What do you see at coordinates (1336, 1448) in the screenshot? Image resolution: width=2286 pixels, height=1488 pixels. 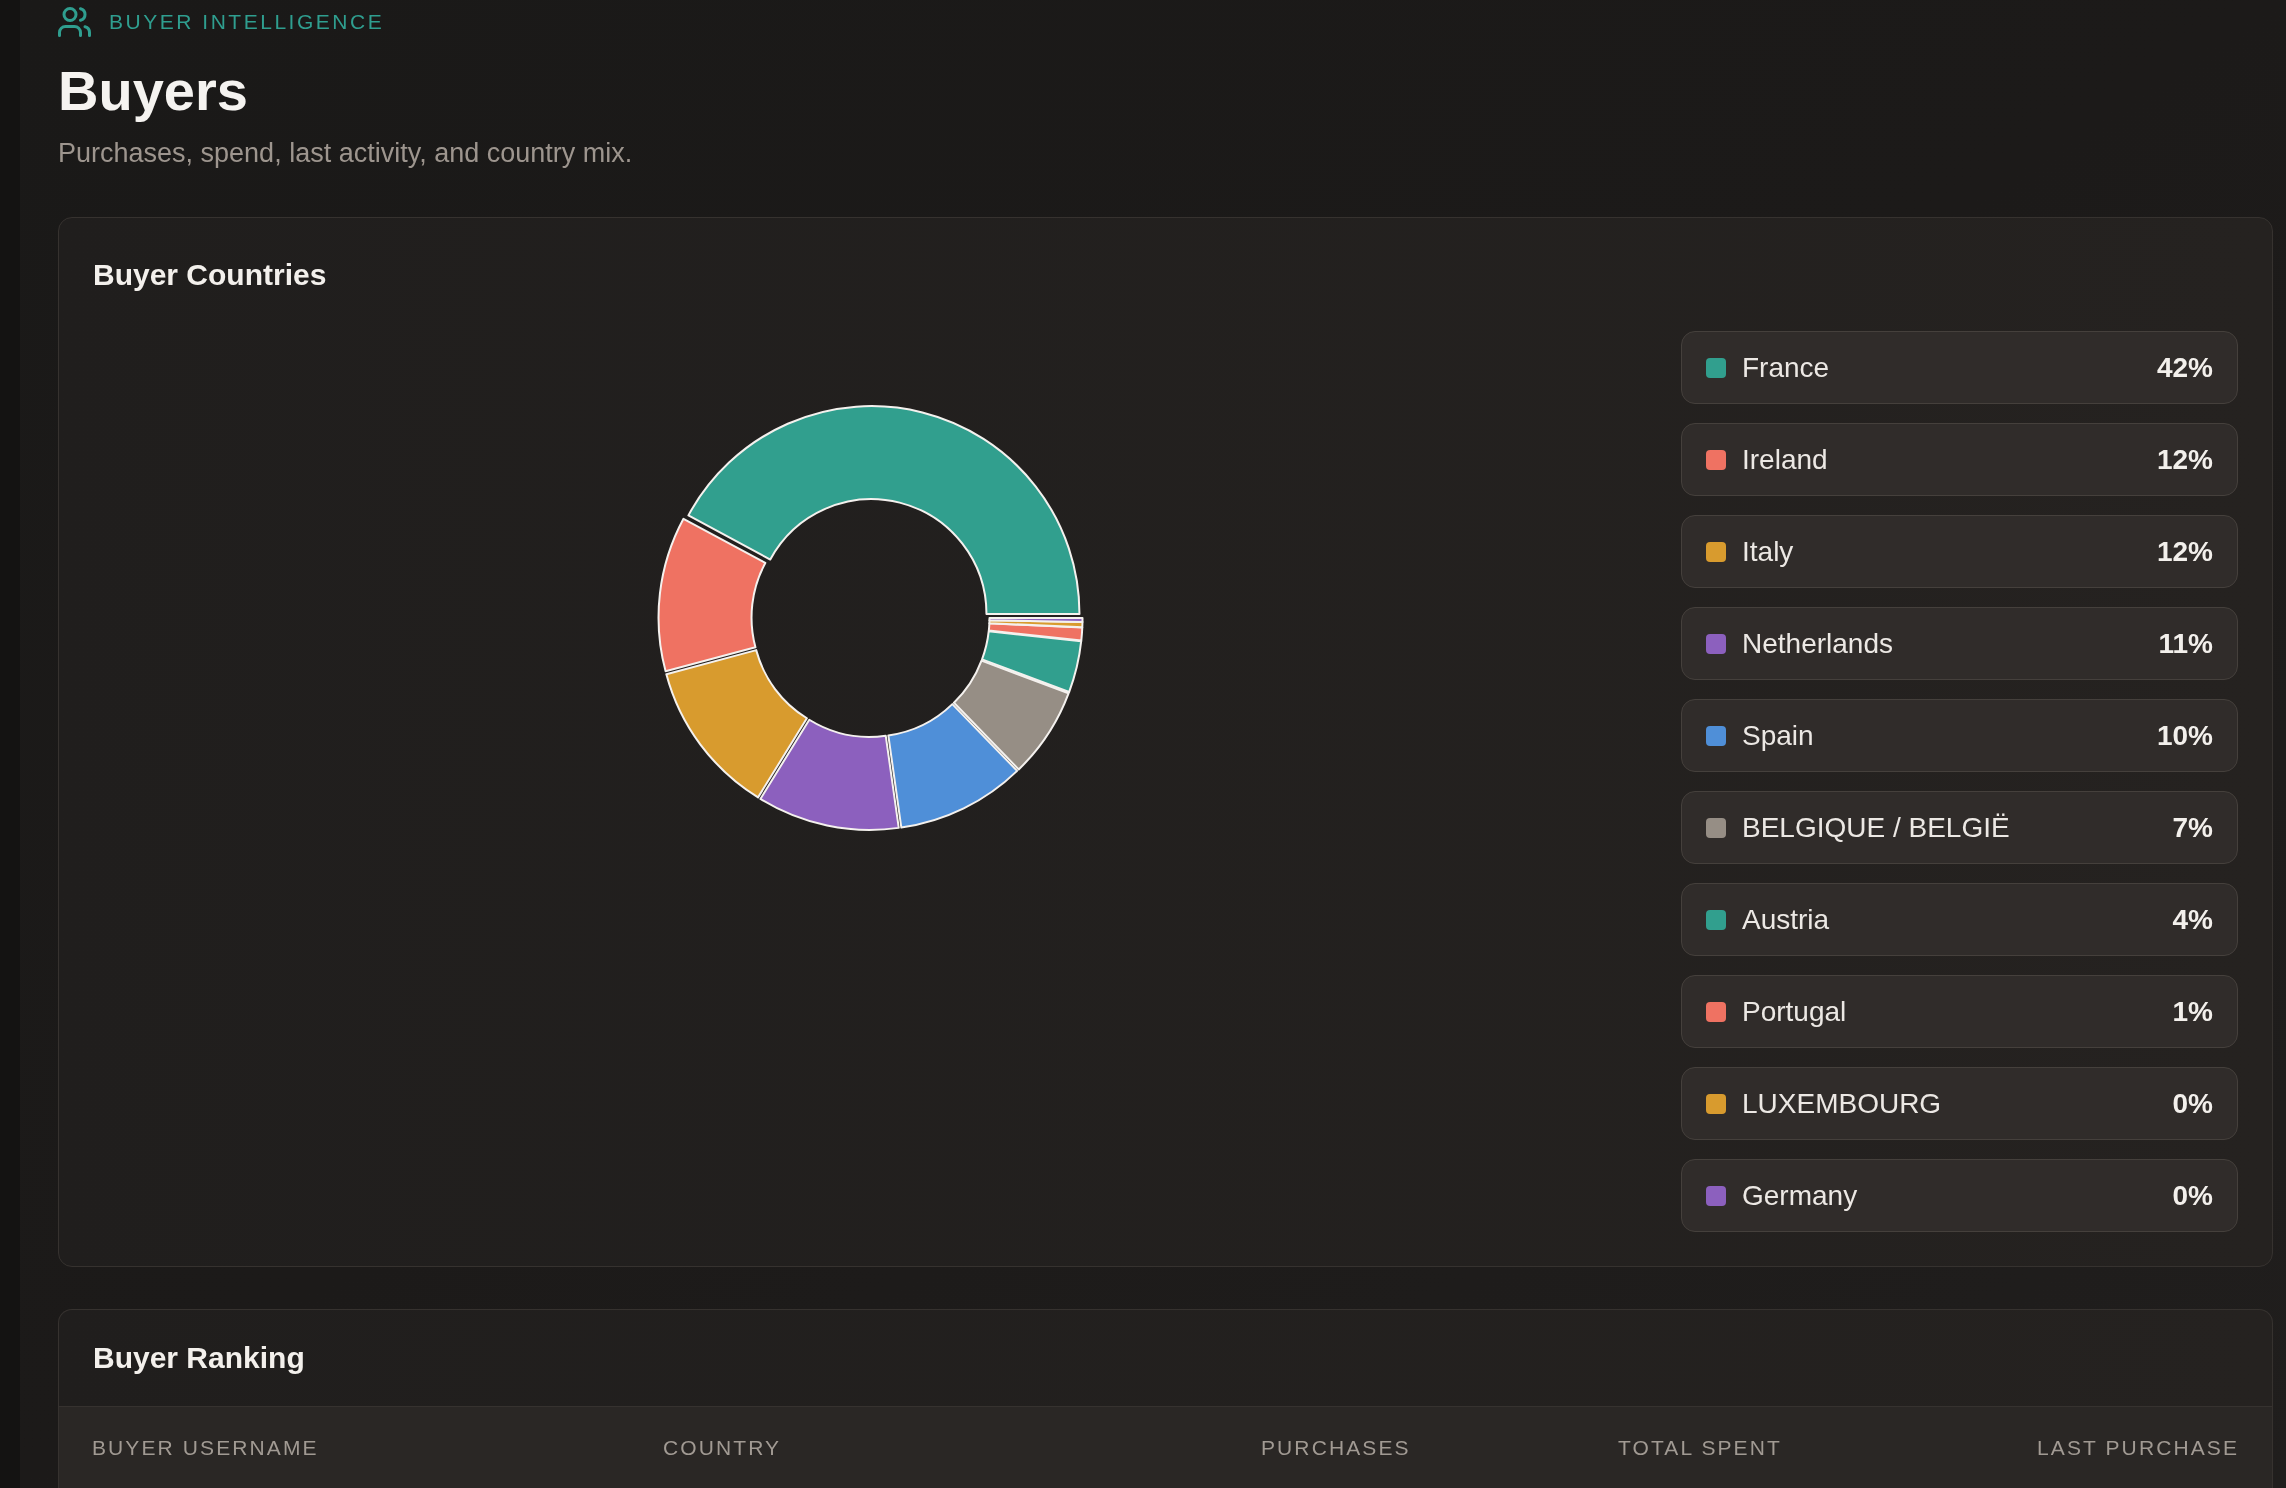 I see `column-header: PURCHASES` at bounding box center [1336, 1448].